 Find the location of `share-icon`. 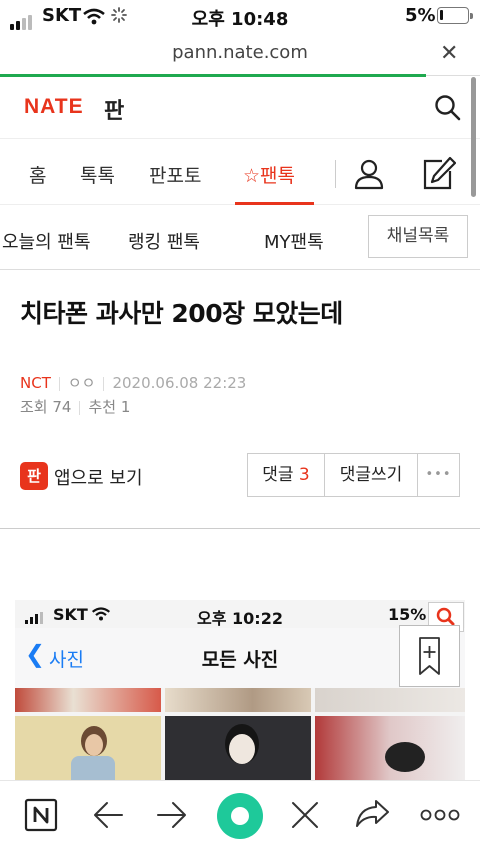

share-icon is located at coordinates (372, 814).